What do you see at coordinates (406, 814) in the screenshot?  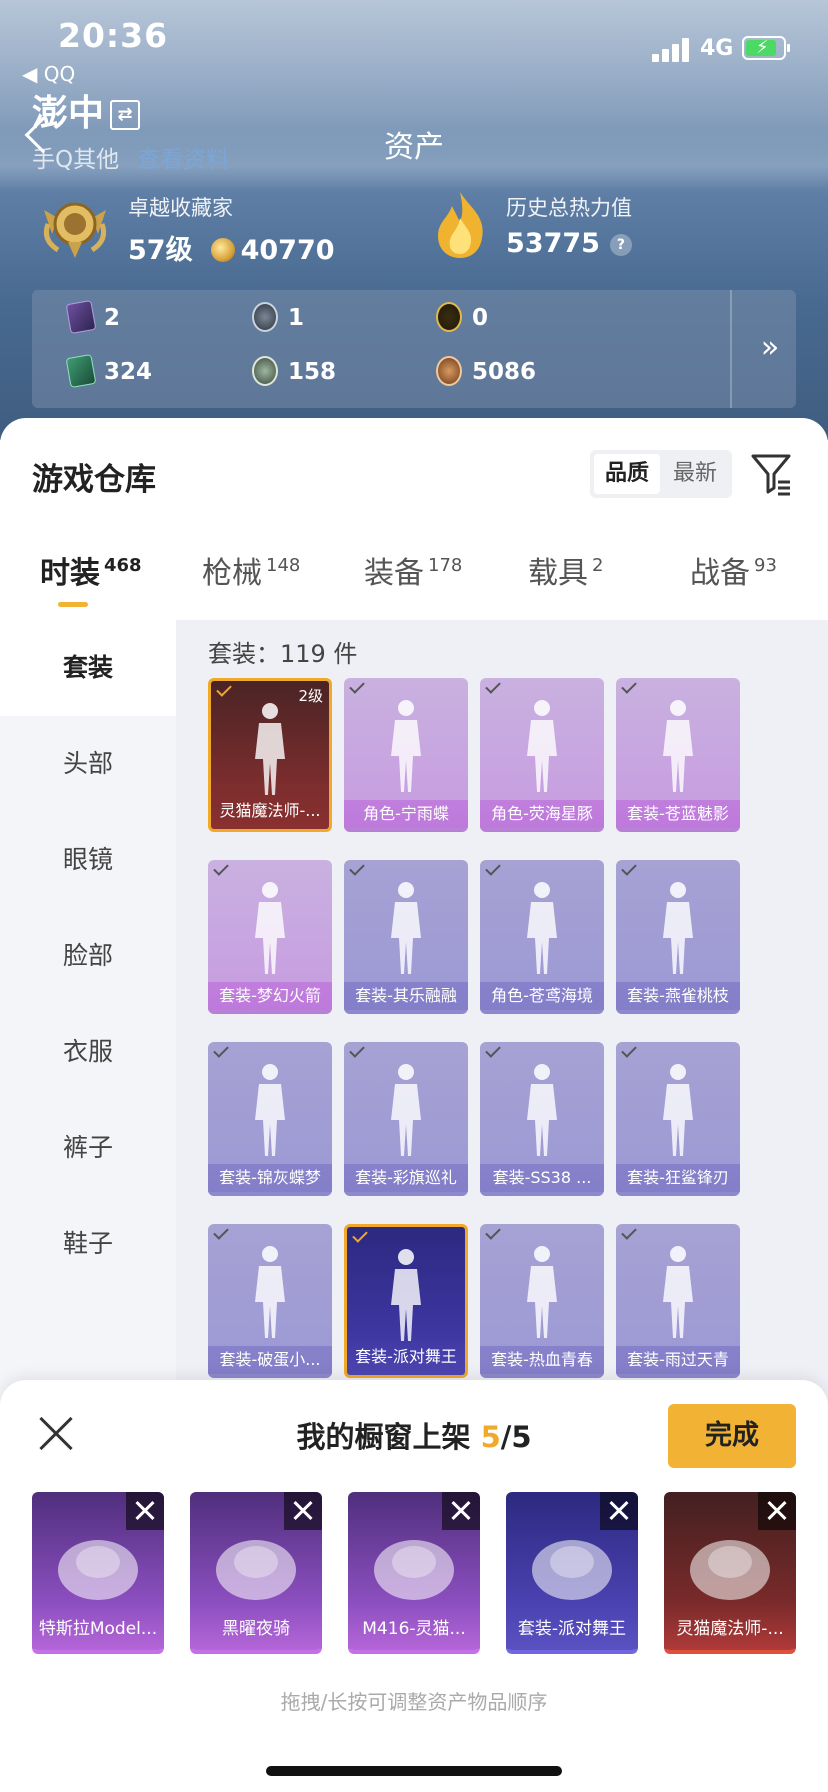 I see `outfit-name: 角色-宁雨蝶` at bounding box center [406, 814].